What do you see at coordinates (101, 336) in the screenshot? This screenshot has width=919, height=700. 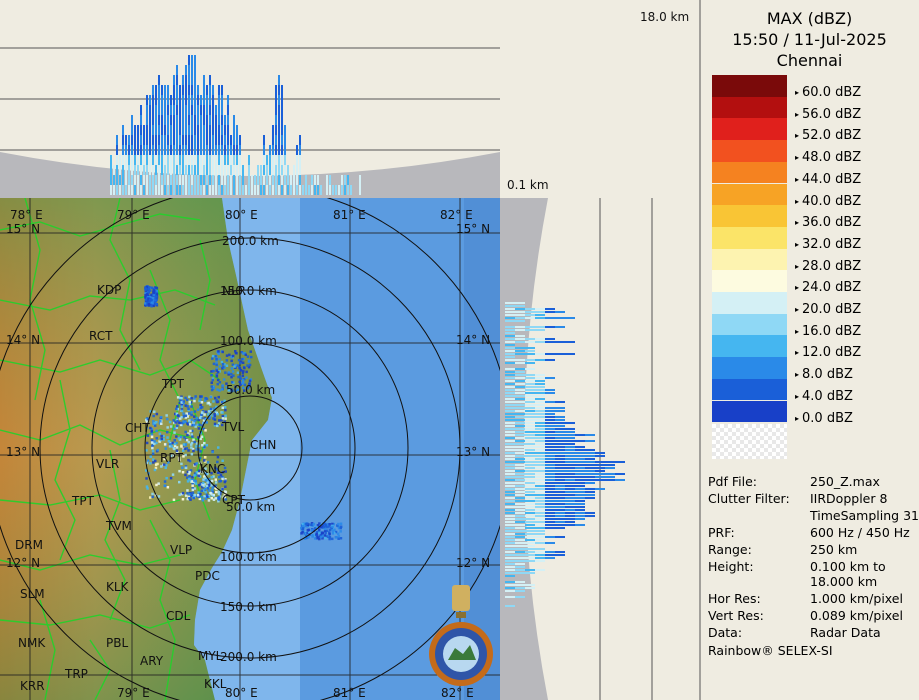 I see `city-label: RCT` at bounding box center [101, 336].